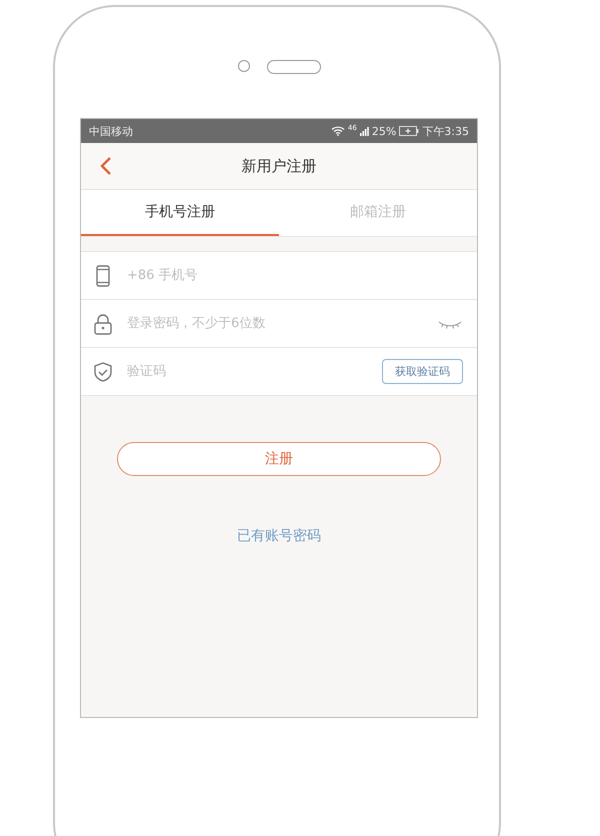 This screenshot has height=836, width=600. I want to click on login-link: 已有账号密码, so click(279, 536).